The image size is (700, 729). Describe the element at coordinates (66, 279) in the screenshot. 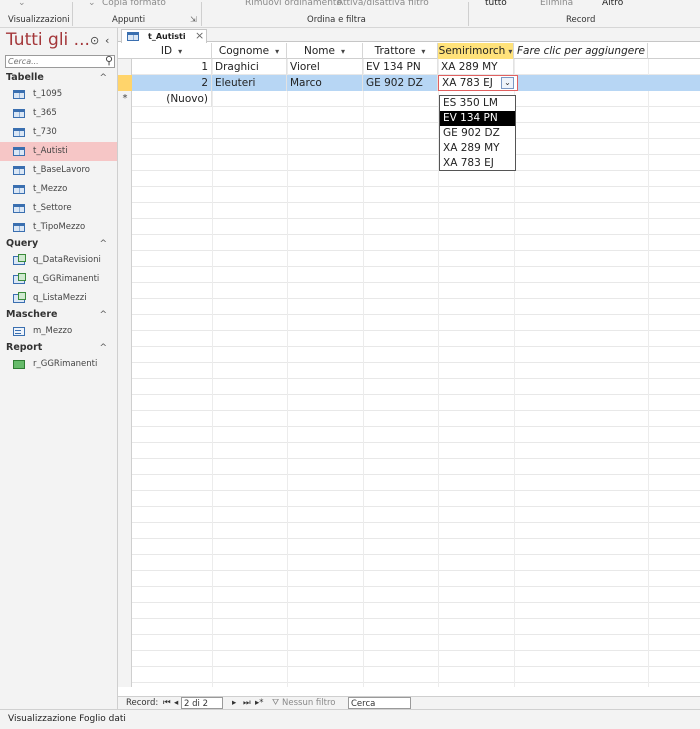

I see `nav-item-label: q_GGRimanenti` at that location.